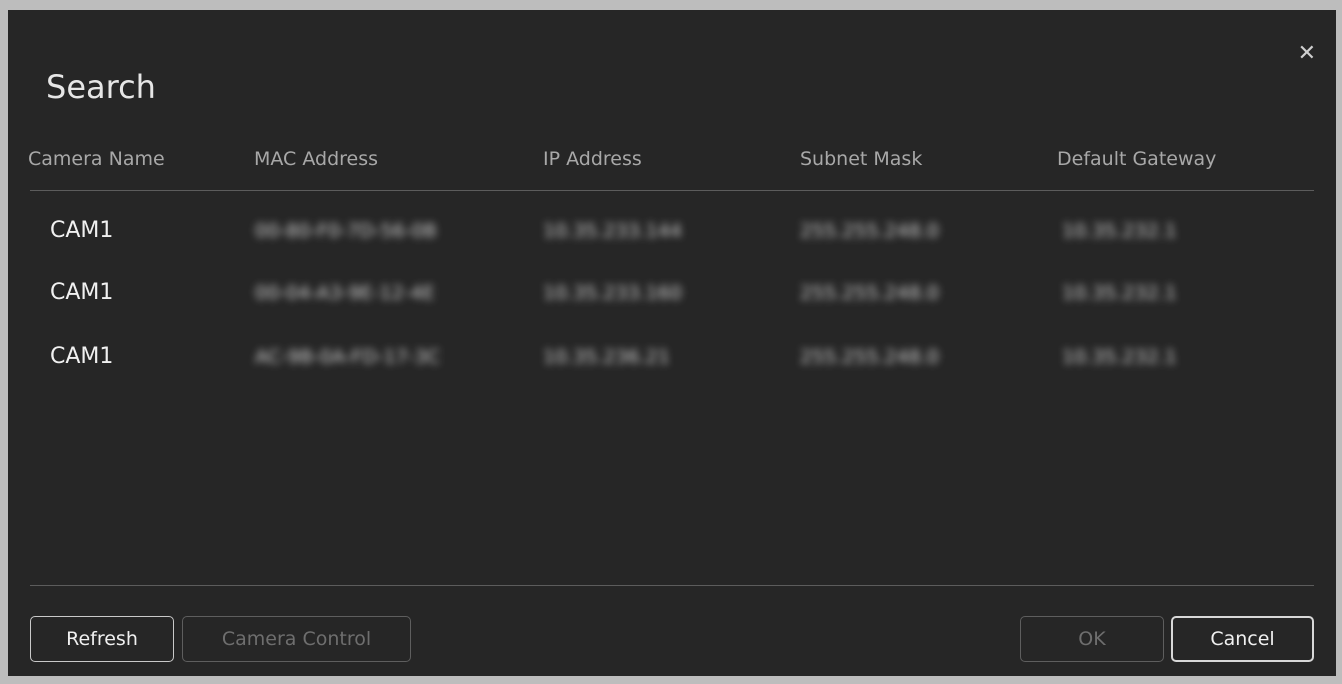  I want to click on cancel-button: Cancel, so click(1242, 639).